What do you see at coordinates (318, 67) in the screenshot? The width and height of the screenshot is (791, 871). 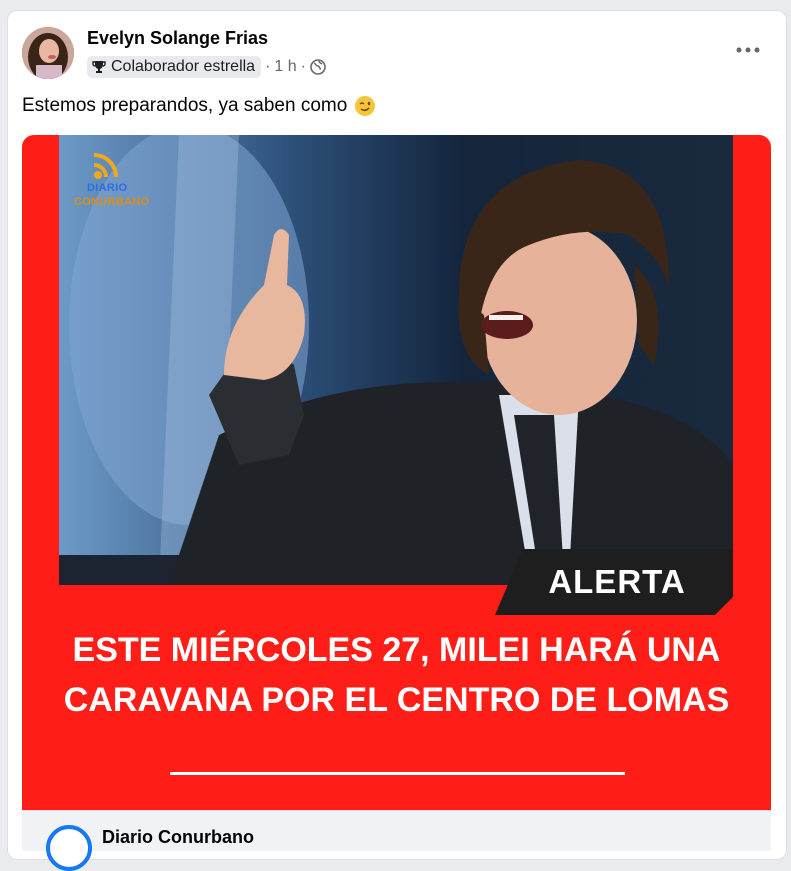 I see `globe-icon` at bounding box center [318, 67].